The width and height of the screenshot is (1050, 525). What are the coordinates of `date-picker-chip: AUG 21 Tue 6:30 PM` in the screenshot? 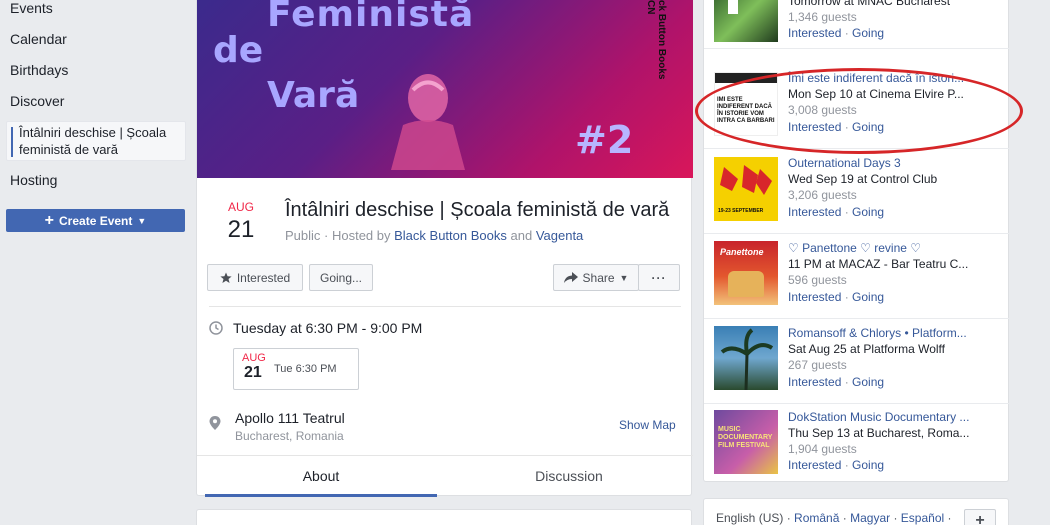 It's located at (296, 369).